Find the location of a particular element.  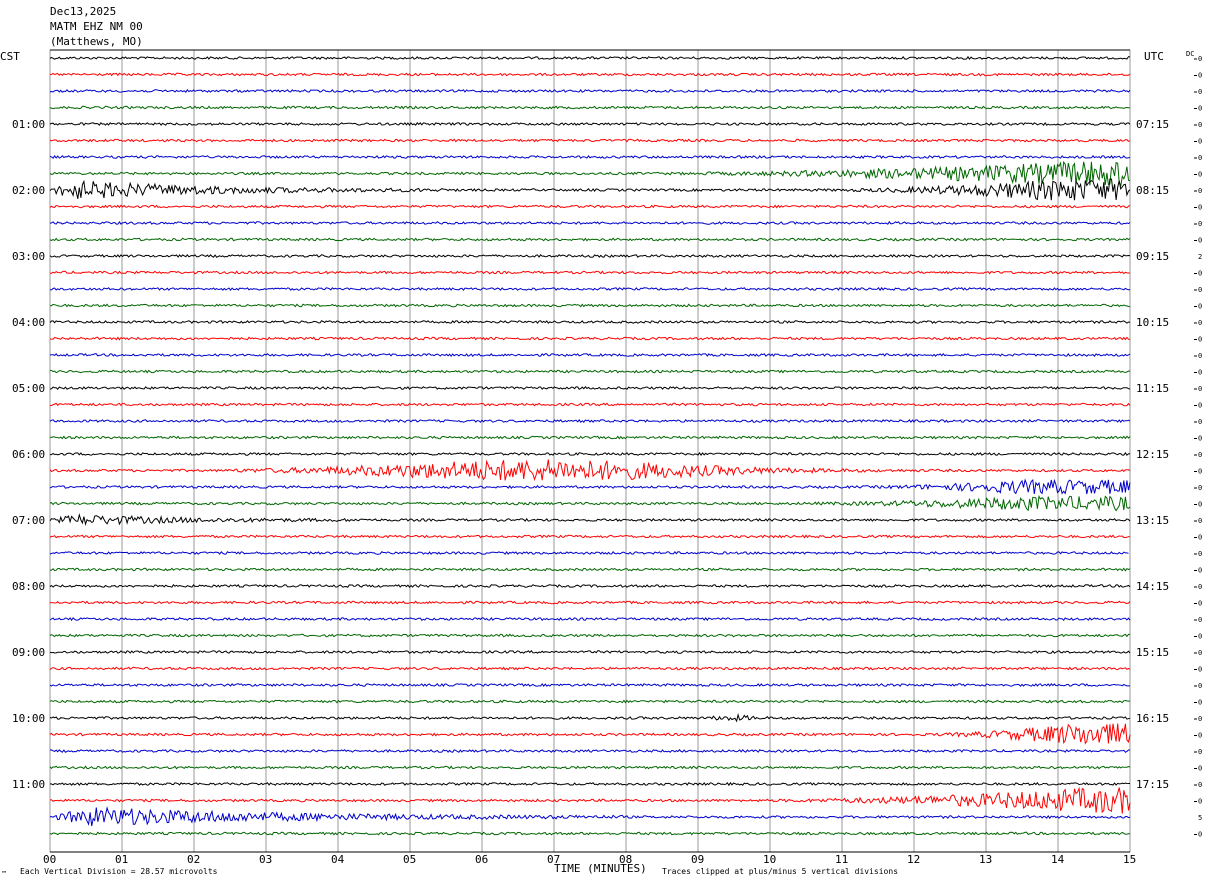

left-hour-label: 07:00 is located at coordinates (28, 520).